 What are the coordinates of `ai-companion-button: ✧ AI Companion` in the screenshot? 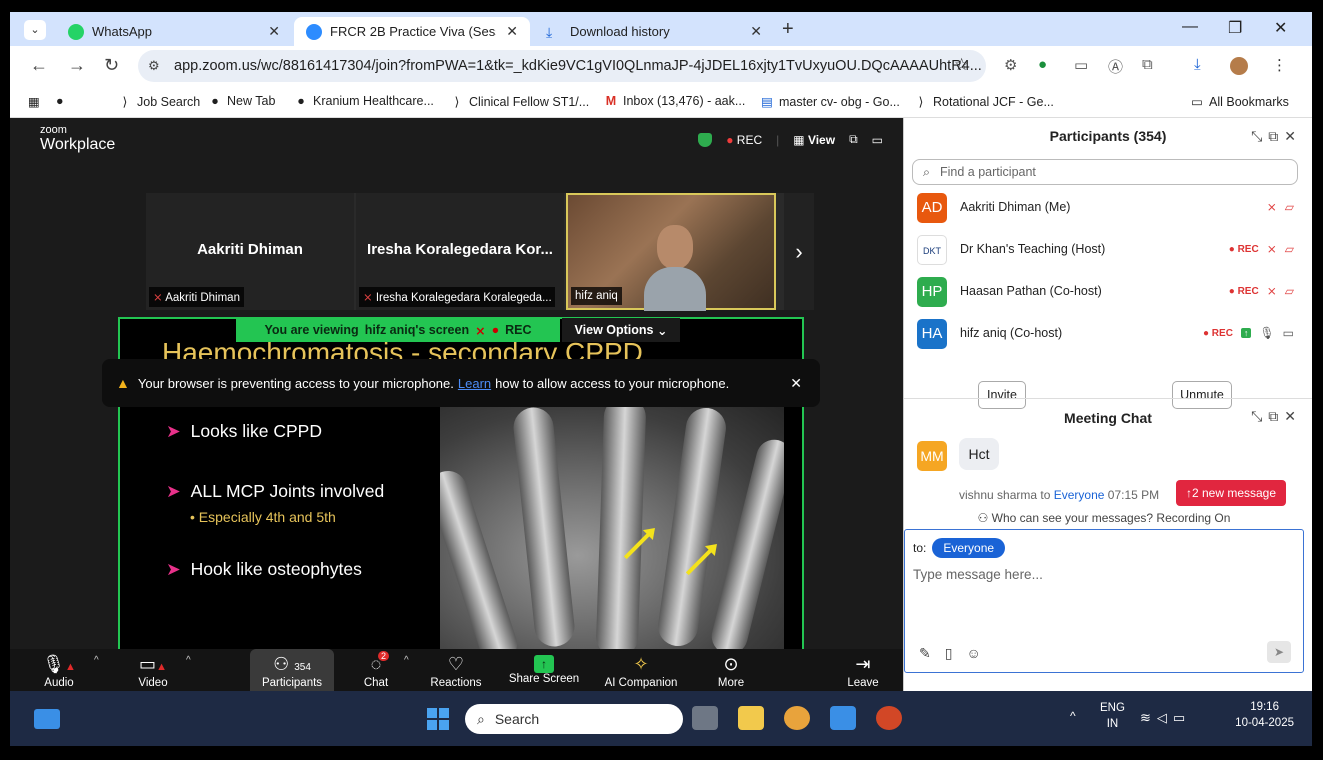 It's located at (641, 673).